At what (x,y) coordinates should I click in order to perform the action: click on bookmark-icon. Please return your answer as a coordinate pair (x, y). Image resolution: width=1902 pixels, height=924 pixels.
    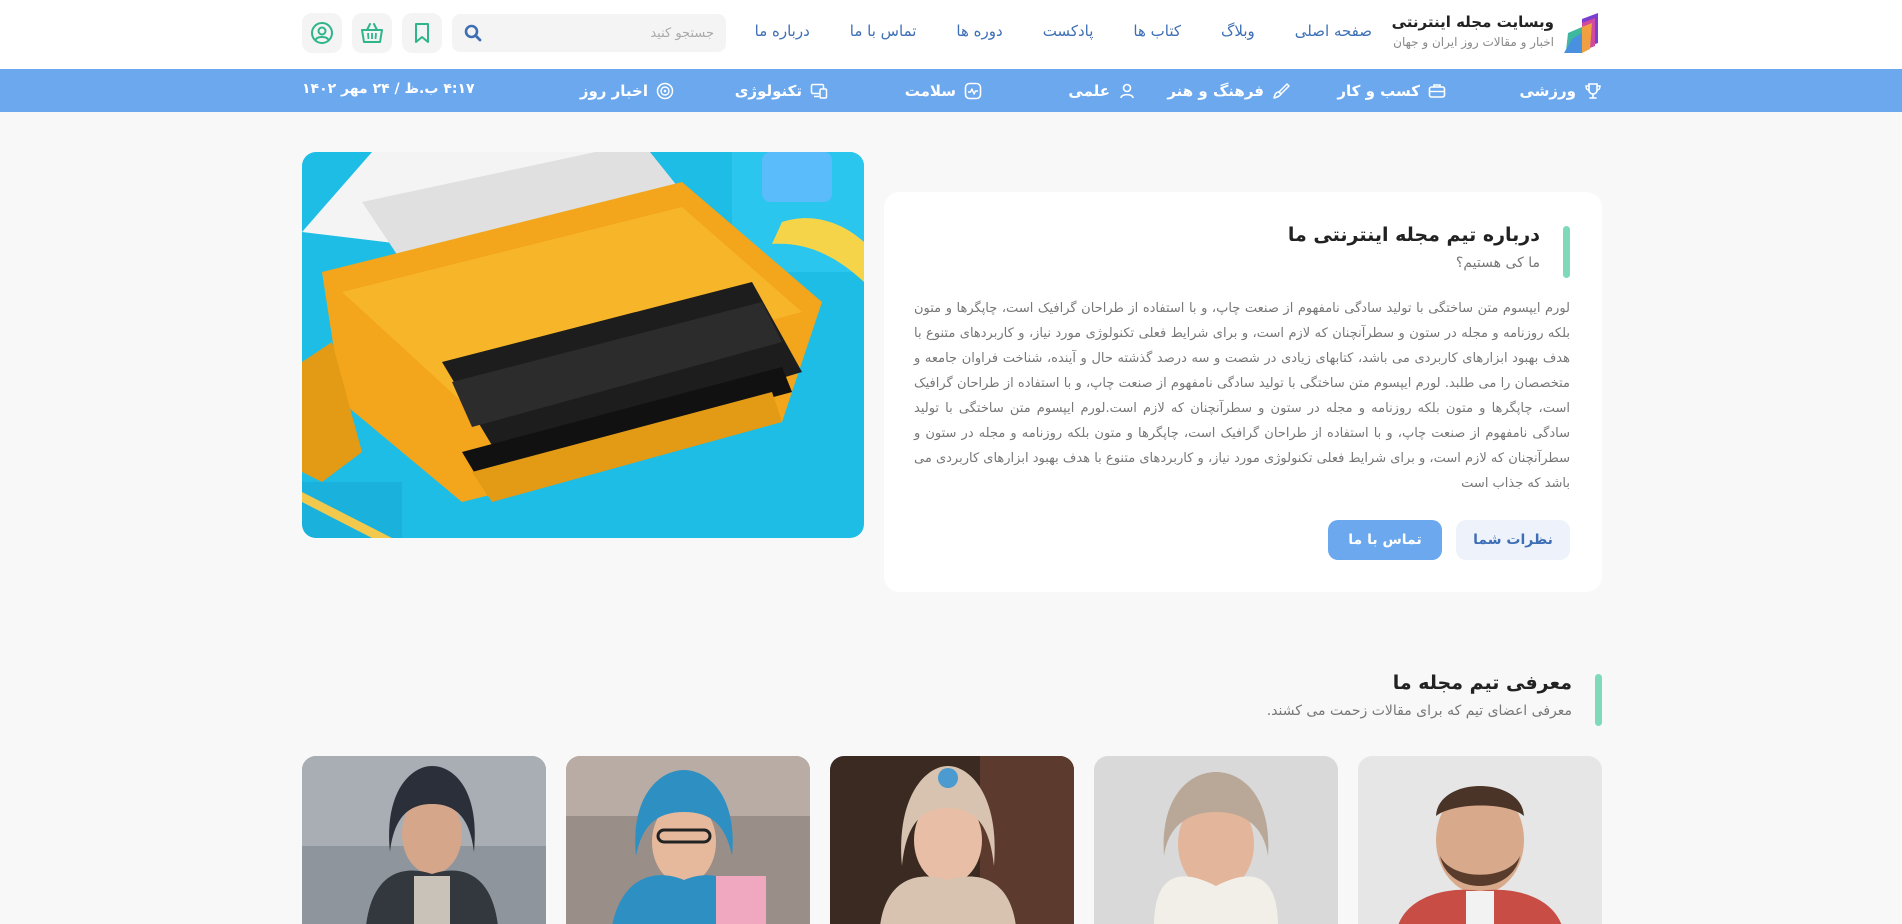
    Looking at the image, I should click on (422, 33).